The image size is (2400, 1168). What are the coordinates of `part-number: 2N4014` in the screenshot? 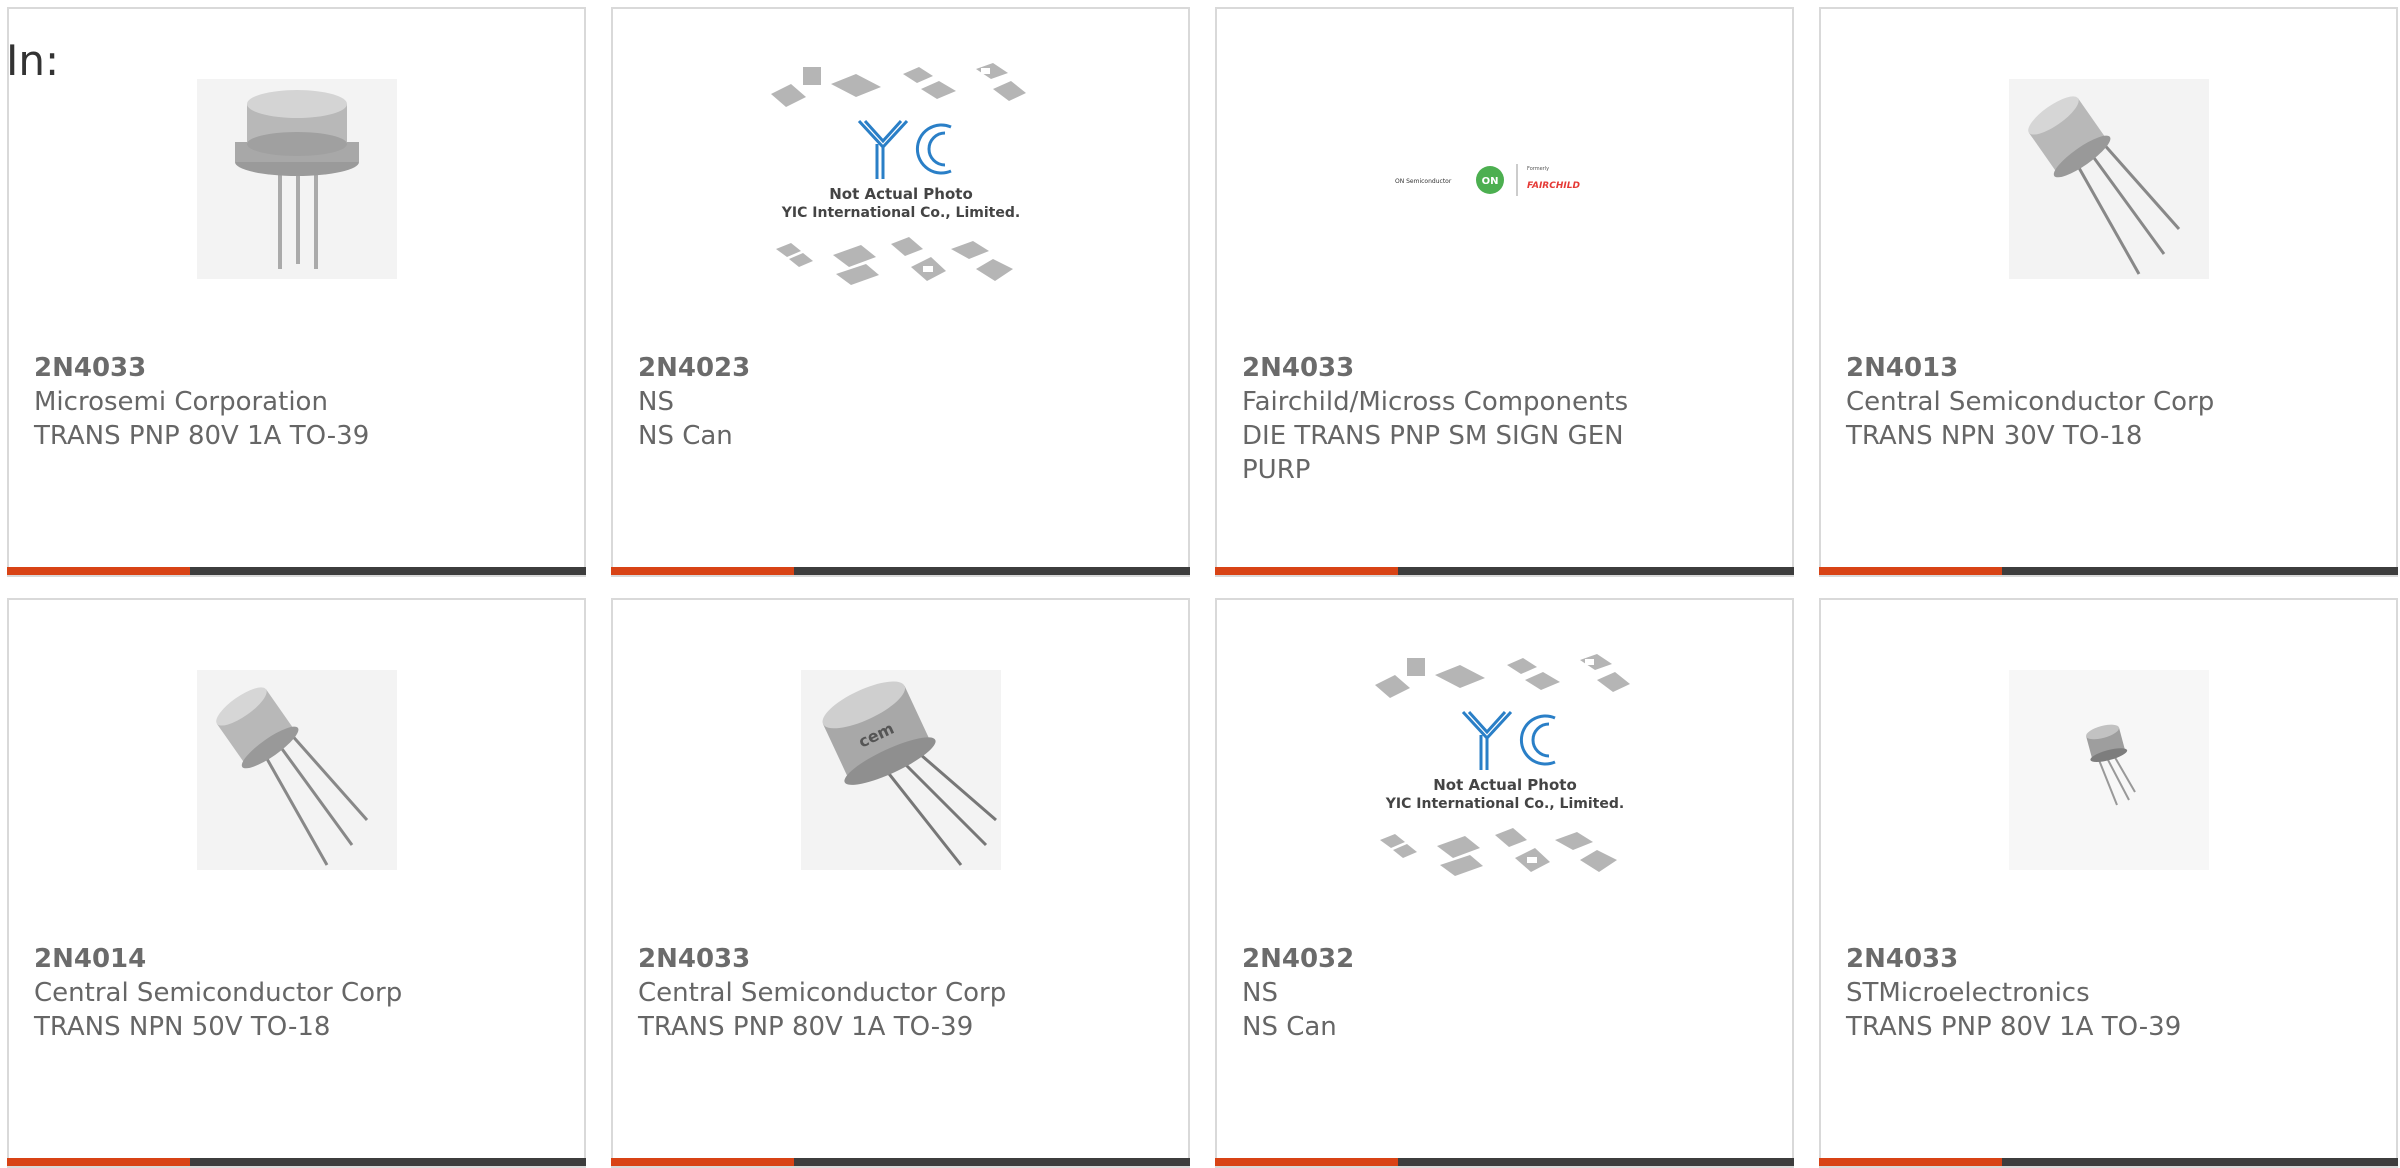 It's located at (249, 959).